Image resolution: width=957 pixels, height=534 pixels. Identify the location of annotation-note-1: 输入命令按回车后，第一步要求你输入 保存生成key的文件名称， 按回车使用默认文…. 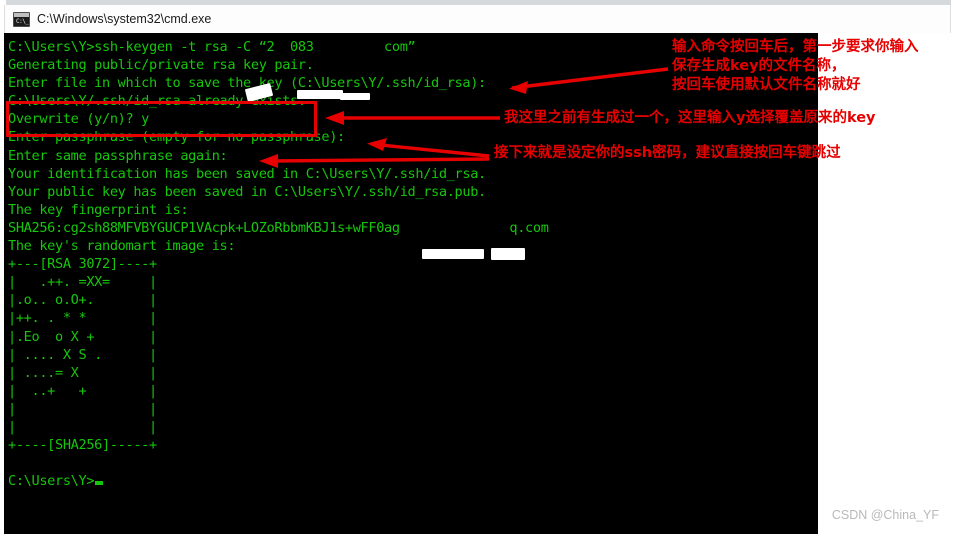
(795, 66).